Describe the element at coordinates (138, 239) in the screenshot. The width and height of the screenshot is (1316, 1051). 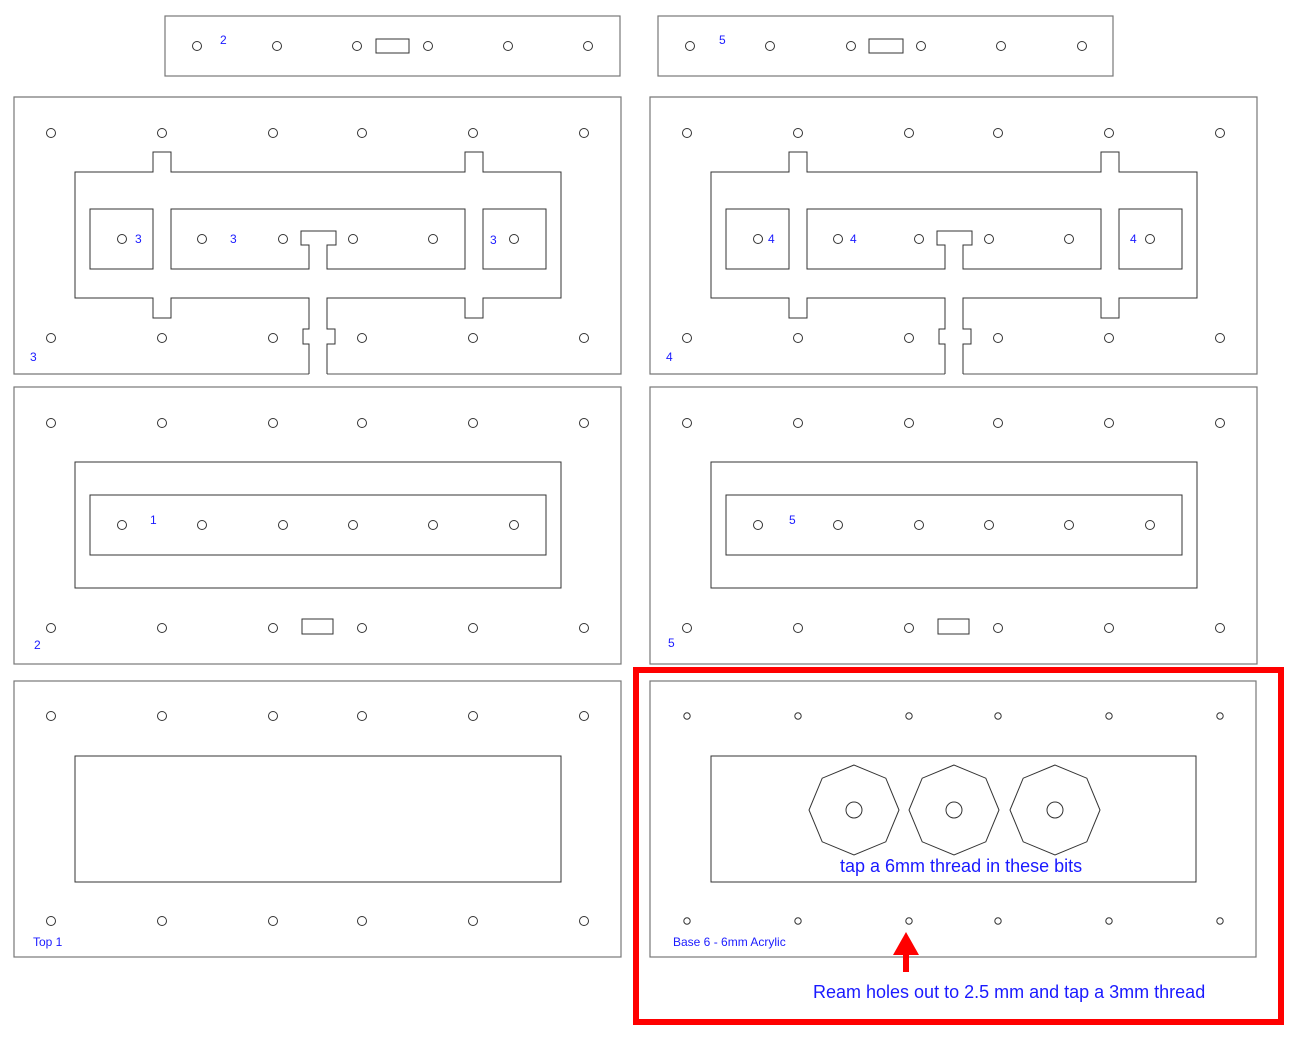
I see `part-label: 3` at that location.